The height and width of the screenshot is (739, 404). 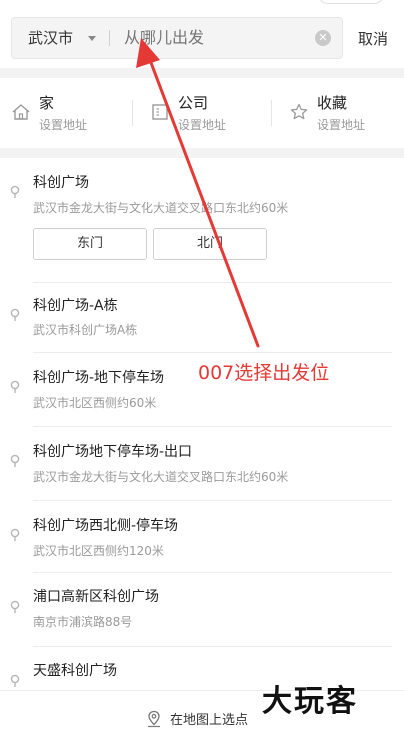 I want to click on quick-access-row: 家 设置地址 公司 设置地址 收藏 设置地址, so click(x=202, y=113).